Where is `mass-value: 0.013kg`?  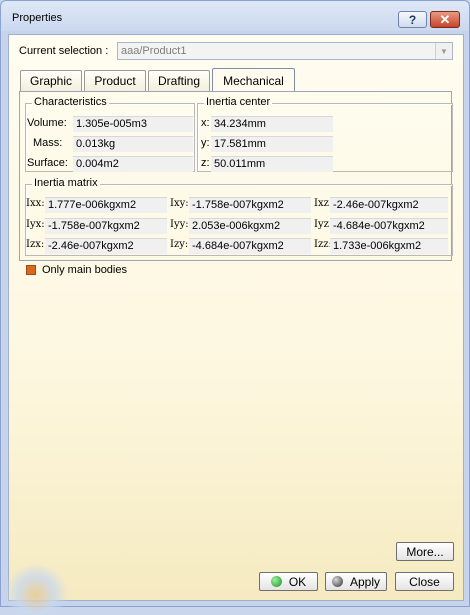 mass-value: 0.013kg is located at coordinates (133, 144).